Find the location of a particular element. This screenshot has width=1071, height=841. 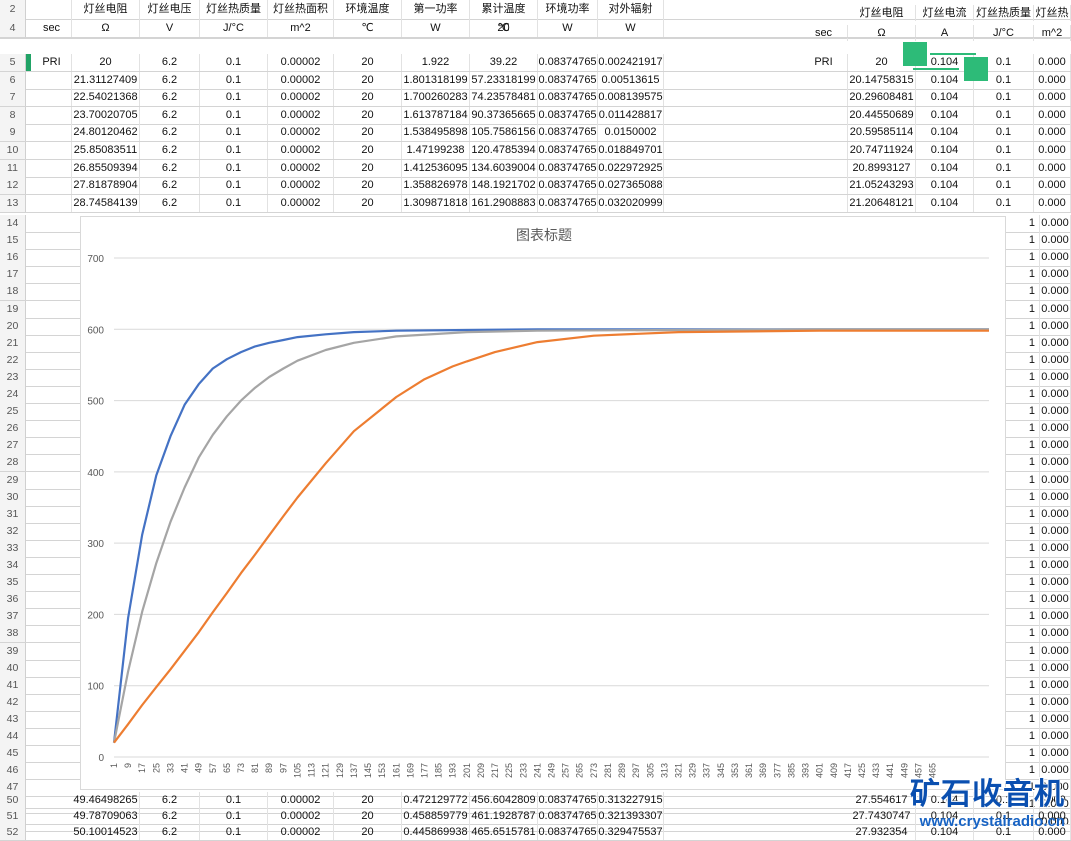

table-cell: 465.6515781 is located at coordinates (504, 832).